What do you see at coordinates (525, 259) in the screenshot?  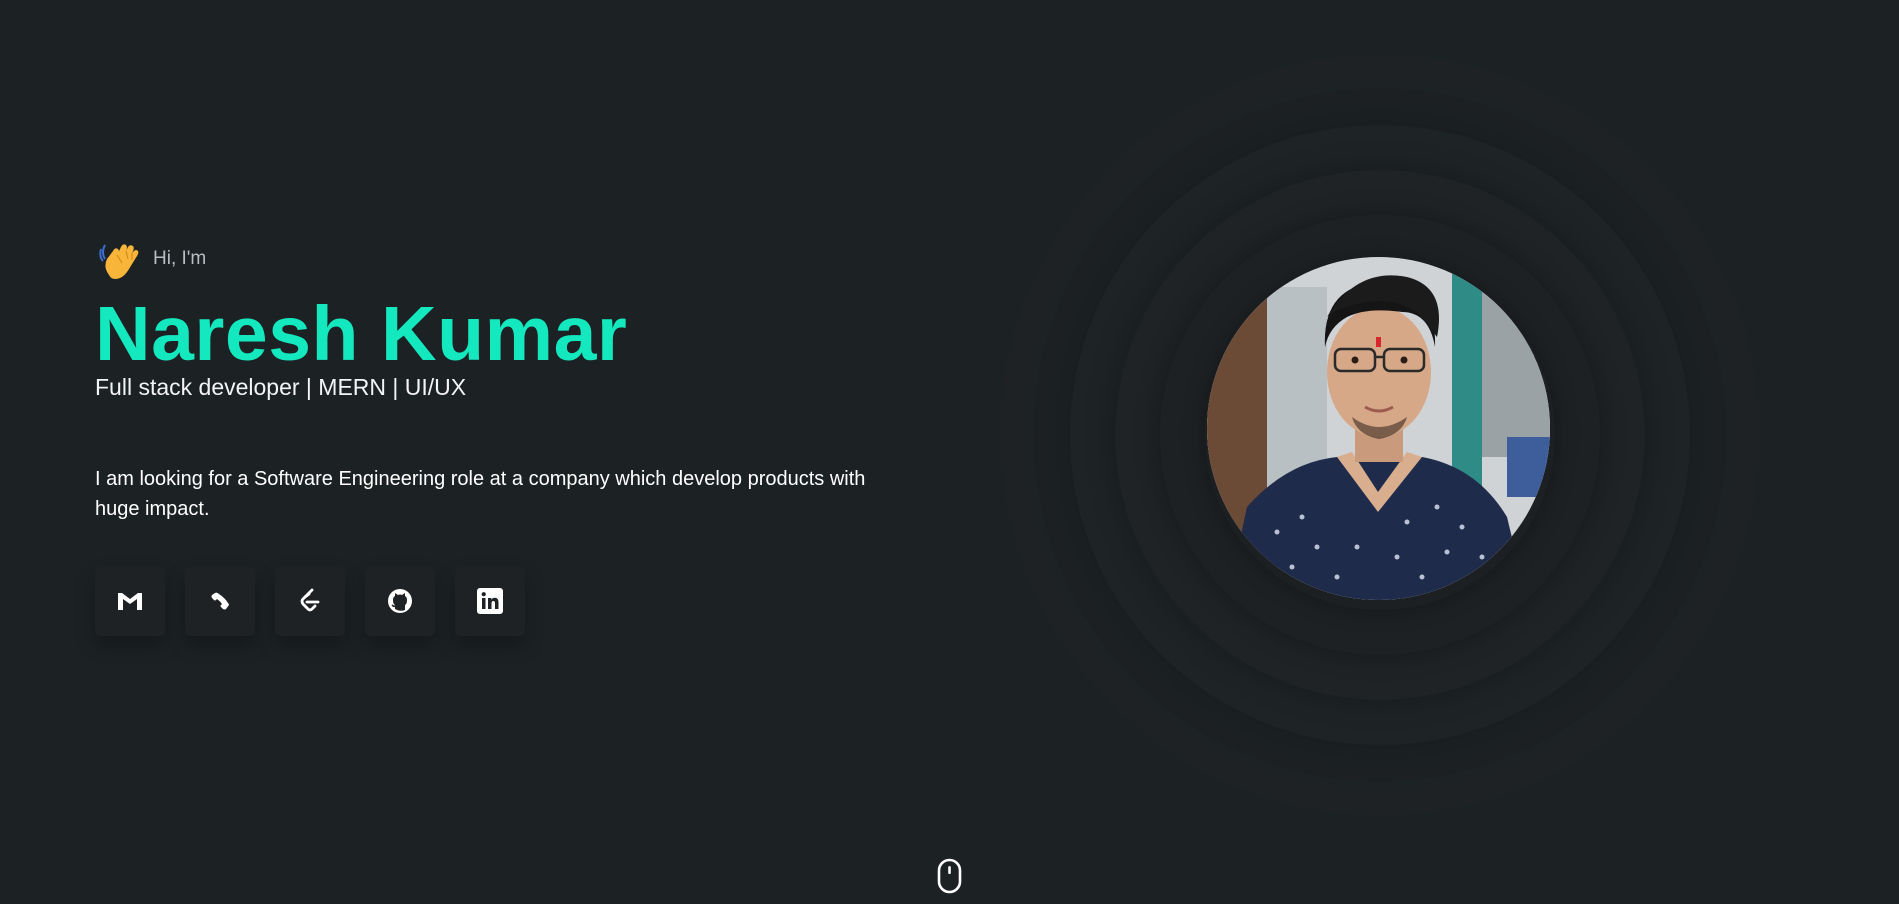 I see `greeting: Hi, I'm` at bounding box center [525, 259].